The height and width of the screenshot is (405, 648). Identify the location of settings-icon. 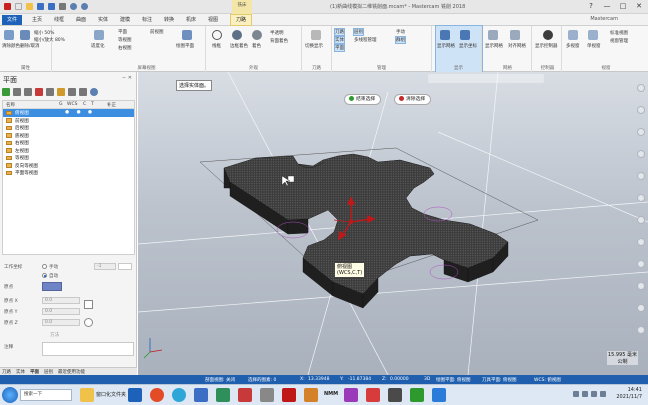
(641, 330).